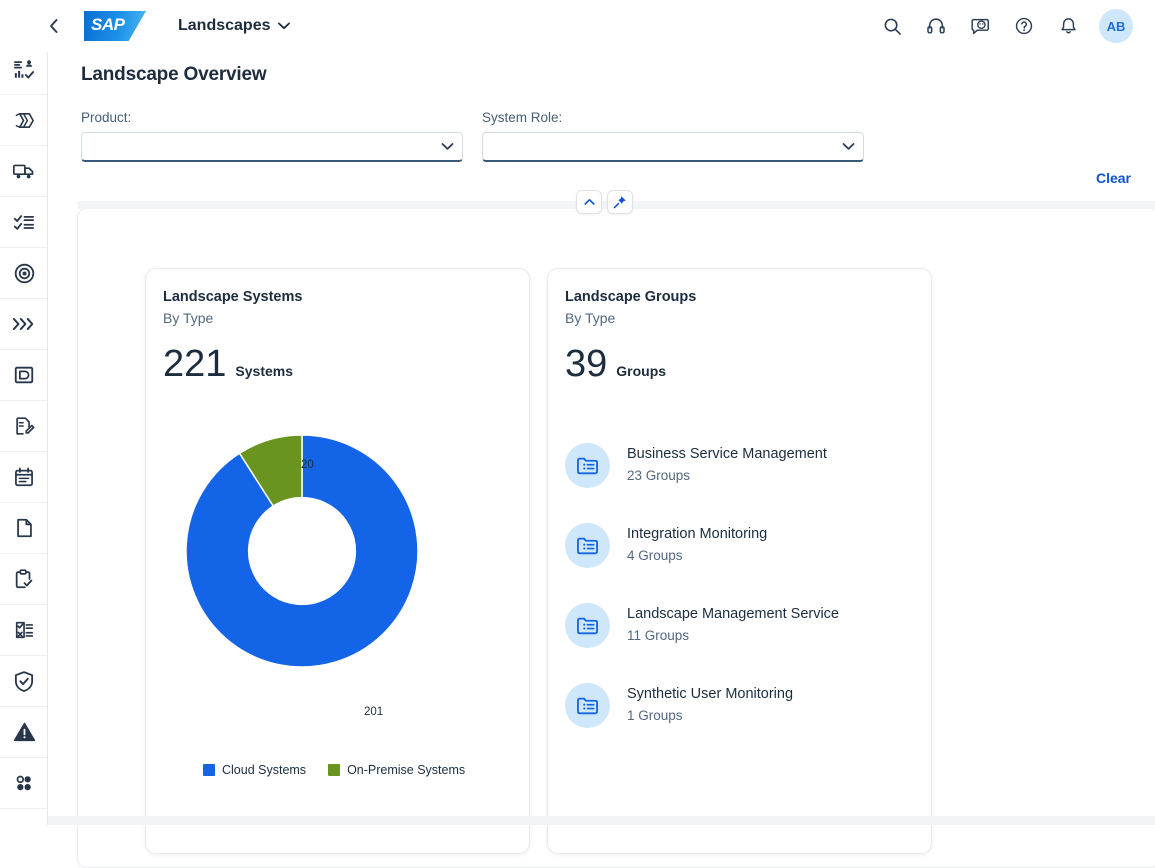 This screenshot has width=1155, height=868. I want to click on systems-kpi: 221 Systems, so click(337, 364).